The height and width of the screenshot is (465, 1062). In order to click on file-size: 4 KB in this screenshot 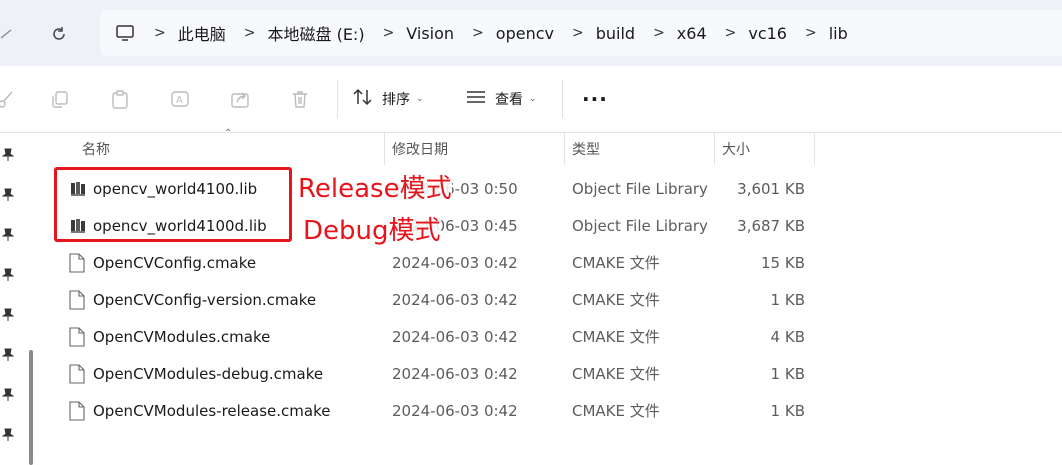, I will do `click(787, 336)`.